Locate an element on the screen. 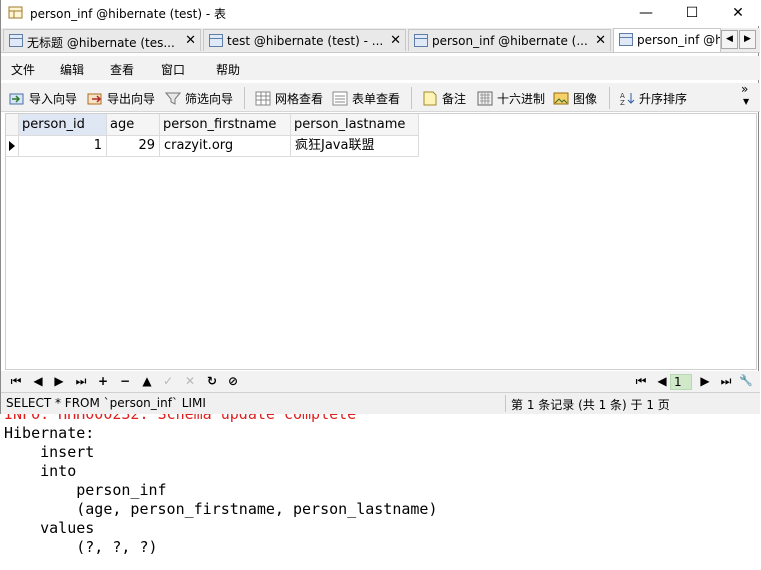 The width and height of the screenshot is (761, 570). first-record-icon: ⏮ is located at coordinates (16, 381).